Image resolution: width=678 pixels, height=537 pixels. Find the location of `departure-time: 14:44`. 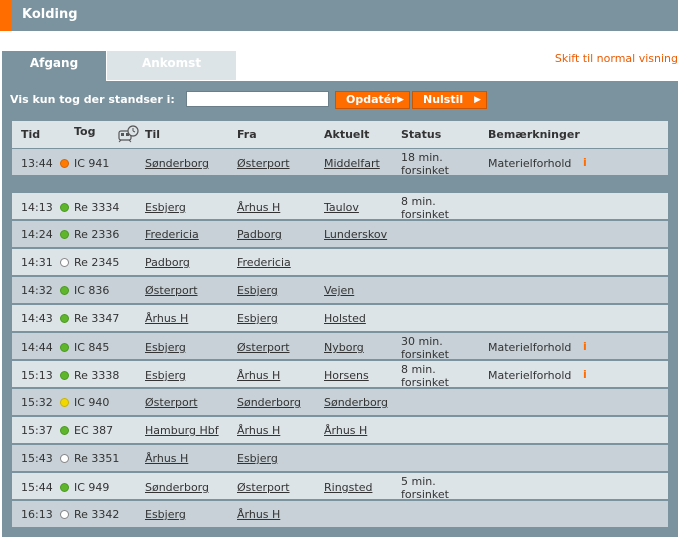

departure-time: 14:44 is located at coordinates (37, 347).